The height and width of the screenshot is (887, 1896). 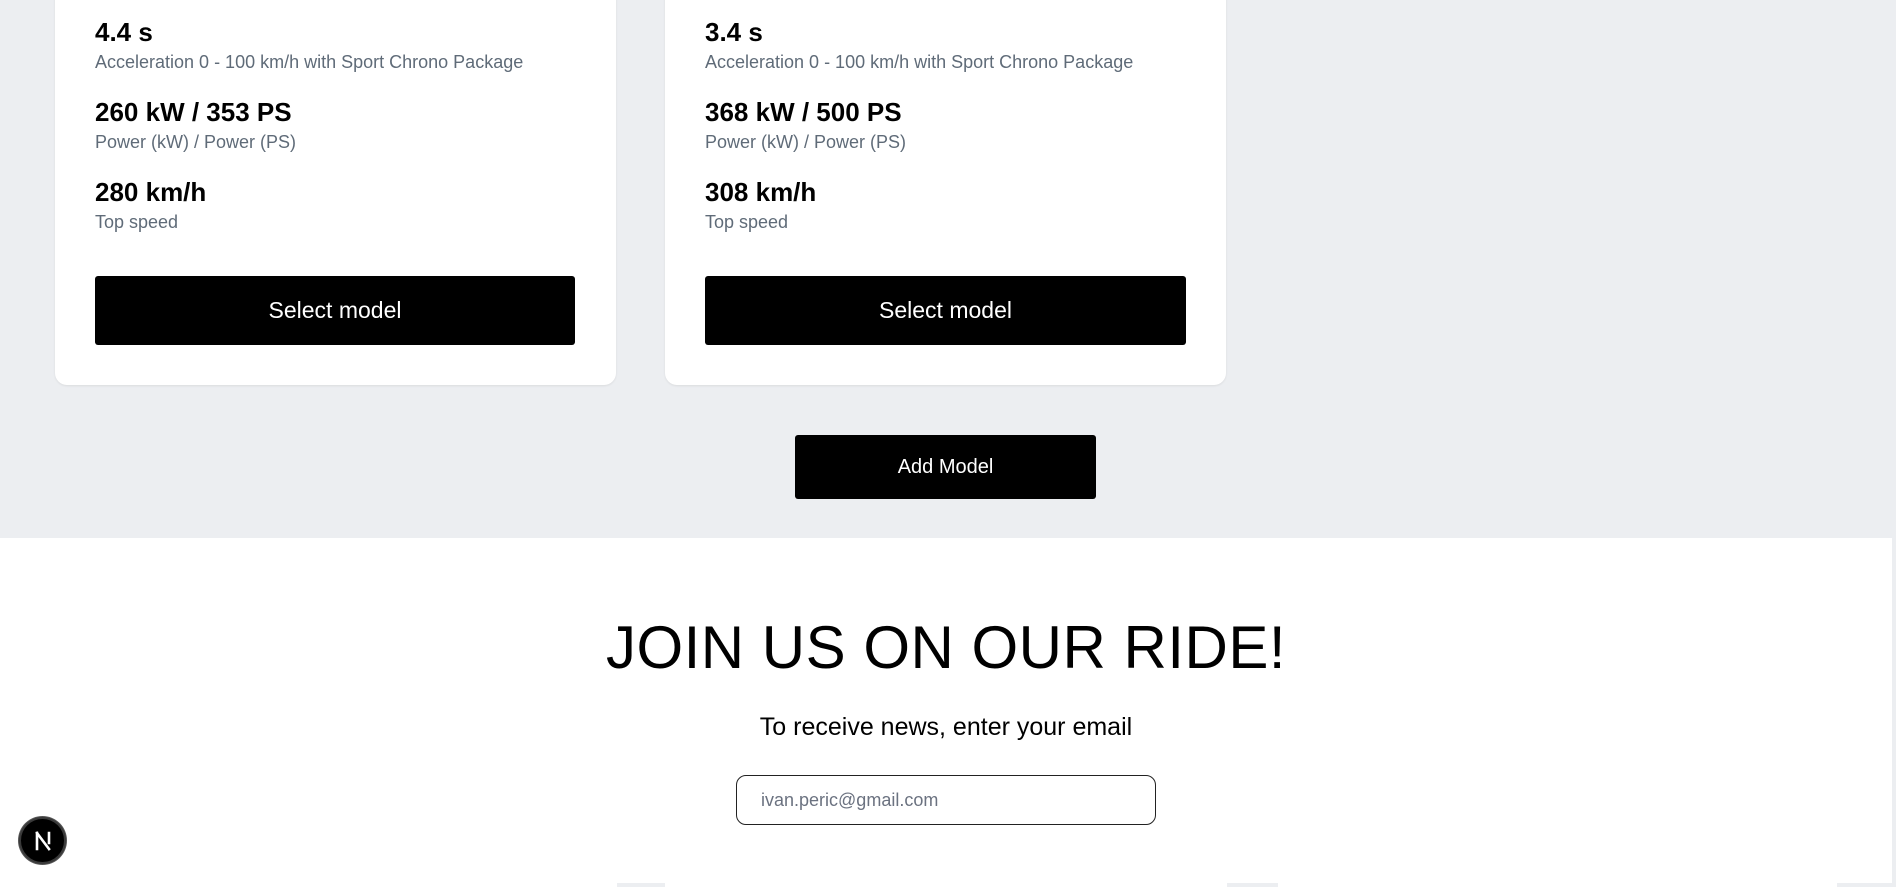 I want to click on spec-value: 260 kW / 353 PS, so click(x=193, y=112).